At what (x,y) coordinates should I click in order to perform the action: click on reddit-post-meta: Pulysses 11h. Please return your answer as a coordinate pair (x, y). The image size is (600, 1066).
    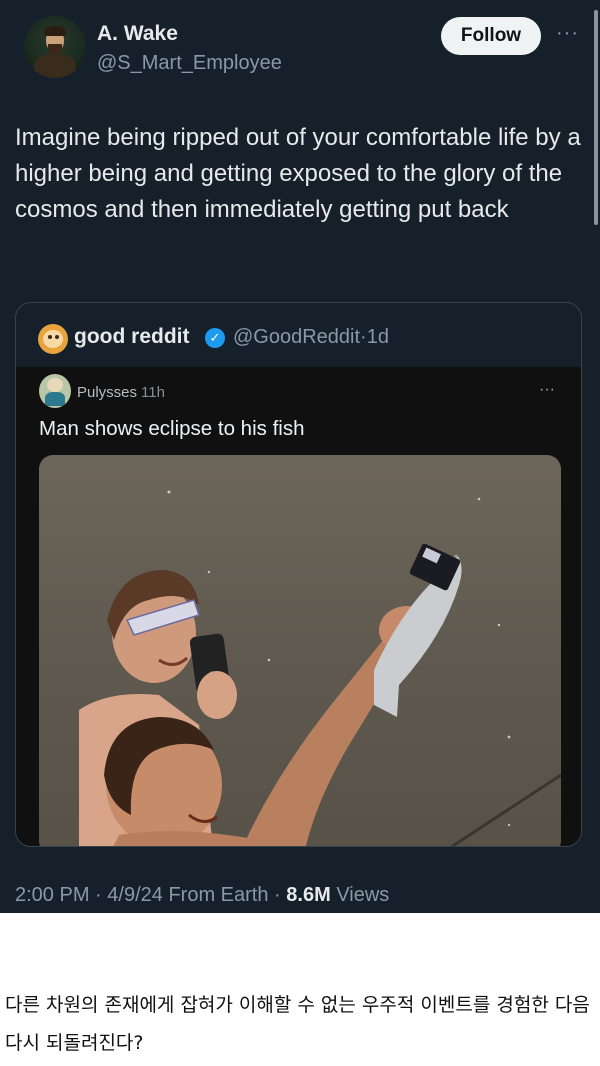
    Looking at the image, I should click on (121, 392).